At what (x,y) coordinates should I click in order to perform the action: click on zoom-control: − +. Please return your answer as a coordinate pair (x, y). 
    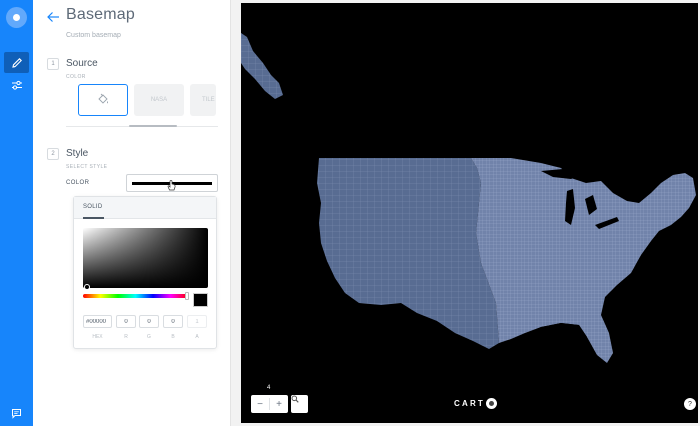
    Looking at the image, I should click on (269, 404).